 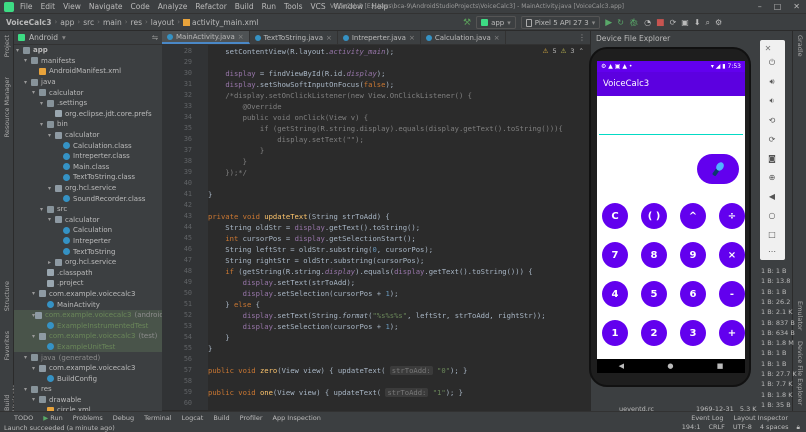 What do you see at coordinates (106, 6) in the screenshot?
I see `menu-navigate: Navigate` at bounding box center [106, 6].